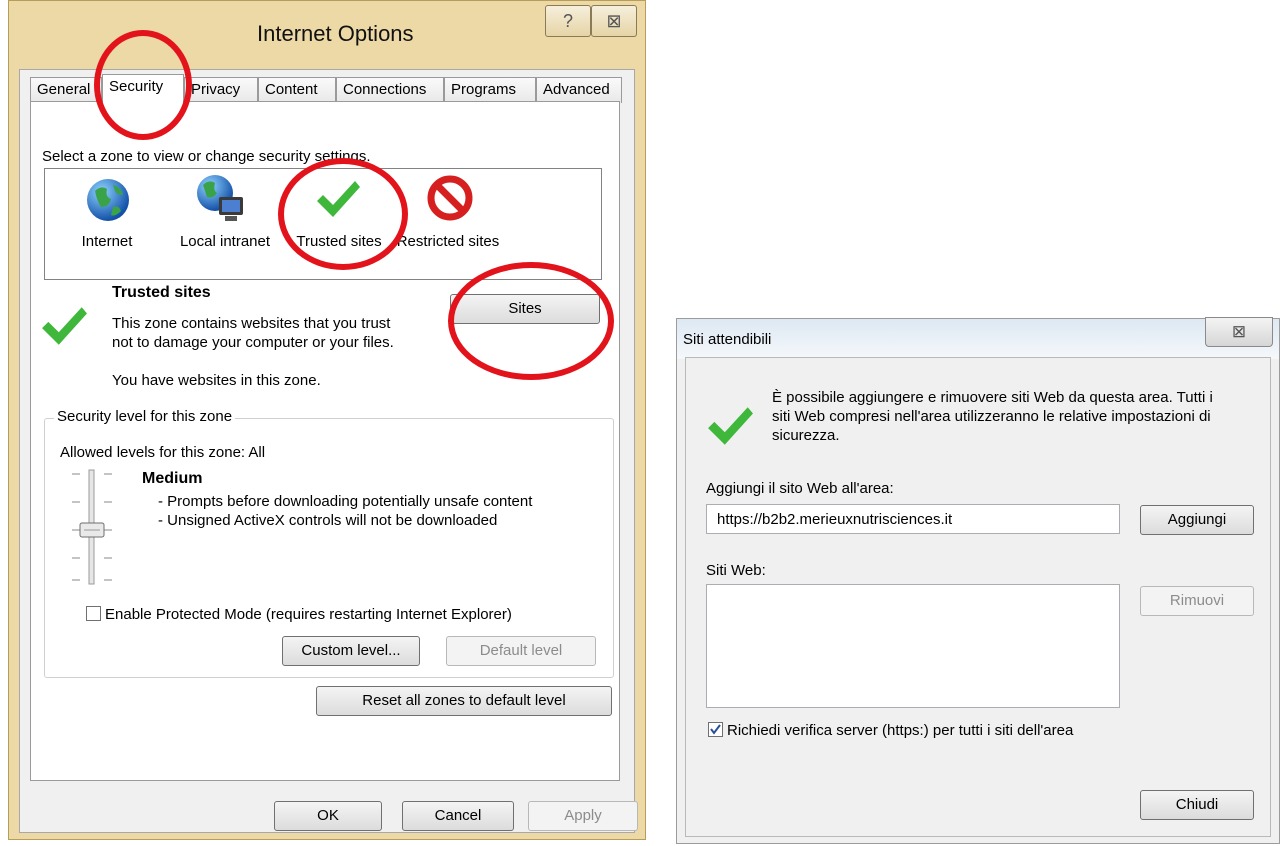 The image size is (1280, 846). I want to click on sites-button: Sites, so click(525, 309).